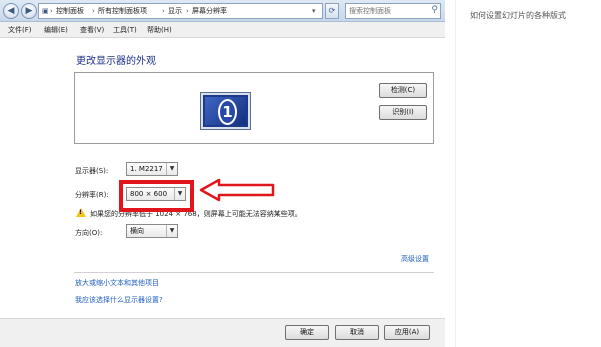 This screenshot has width=601, height=347. I want to click on page-divider, so click(455, 173).